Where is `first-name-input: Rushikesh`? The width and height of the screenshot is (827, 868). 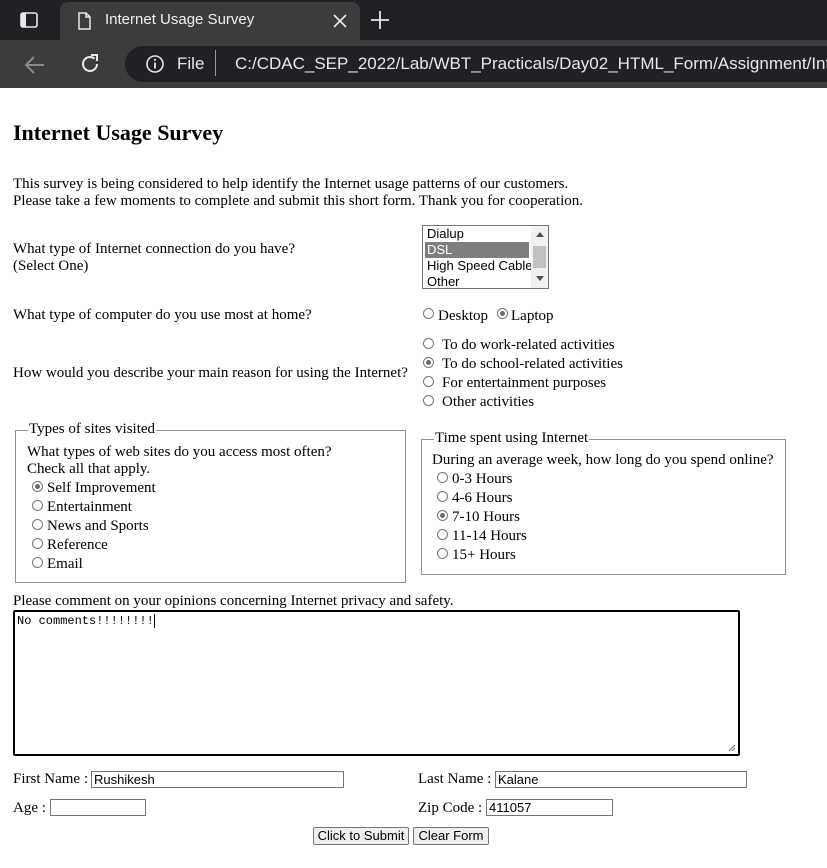
first-name-input: Rushikesh is located at coordinates (217, 779).